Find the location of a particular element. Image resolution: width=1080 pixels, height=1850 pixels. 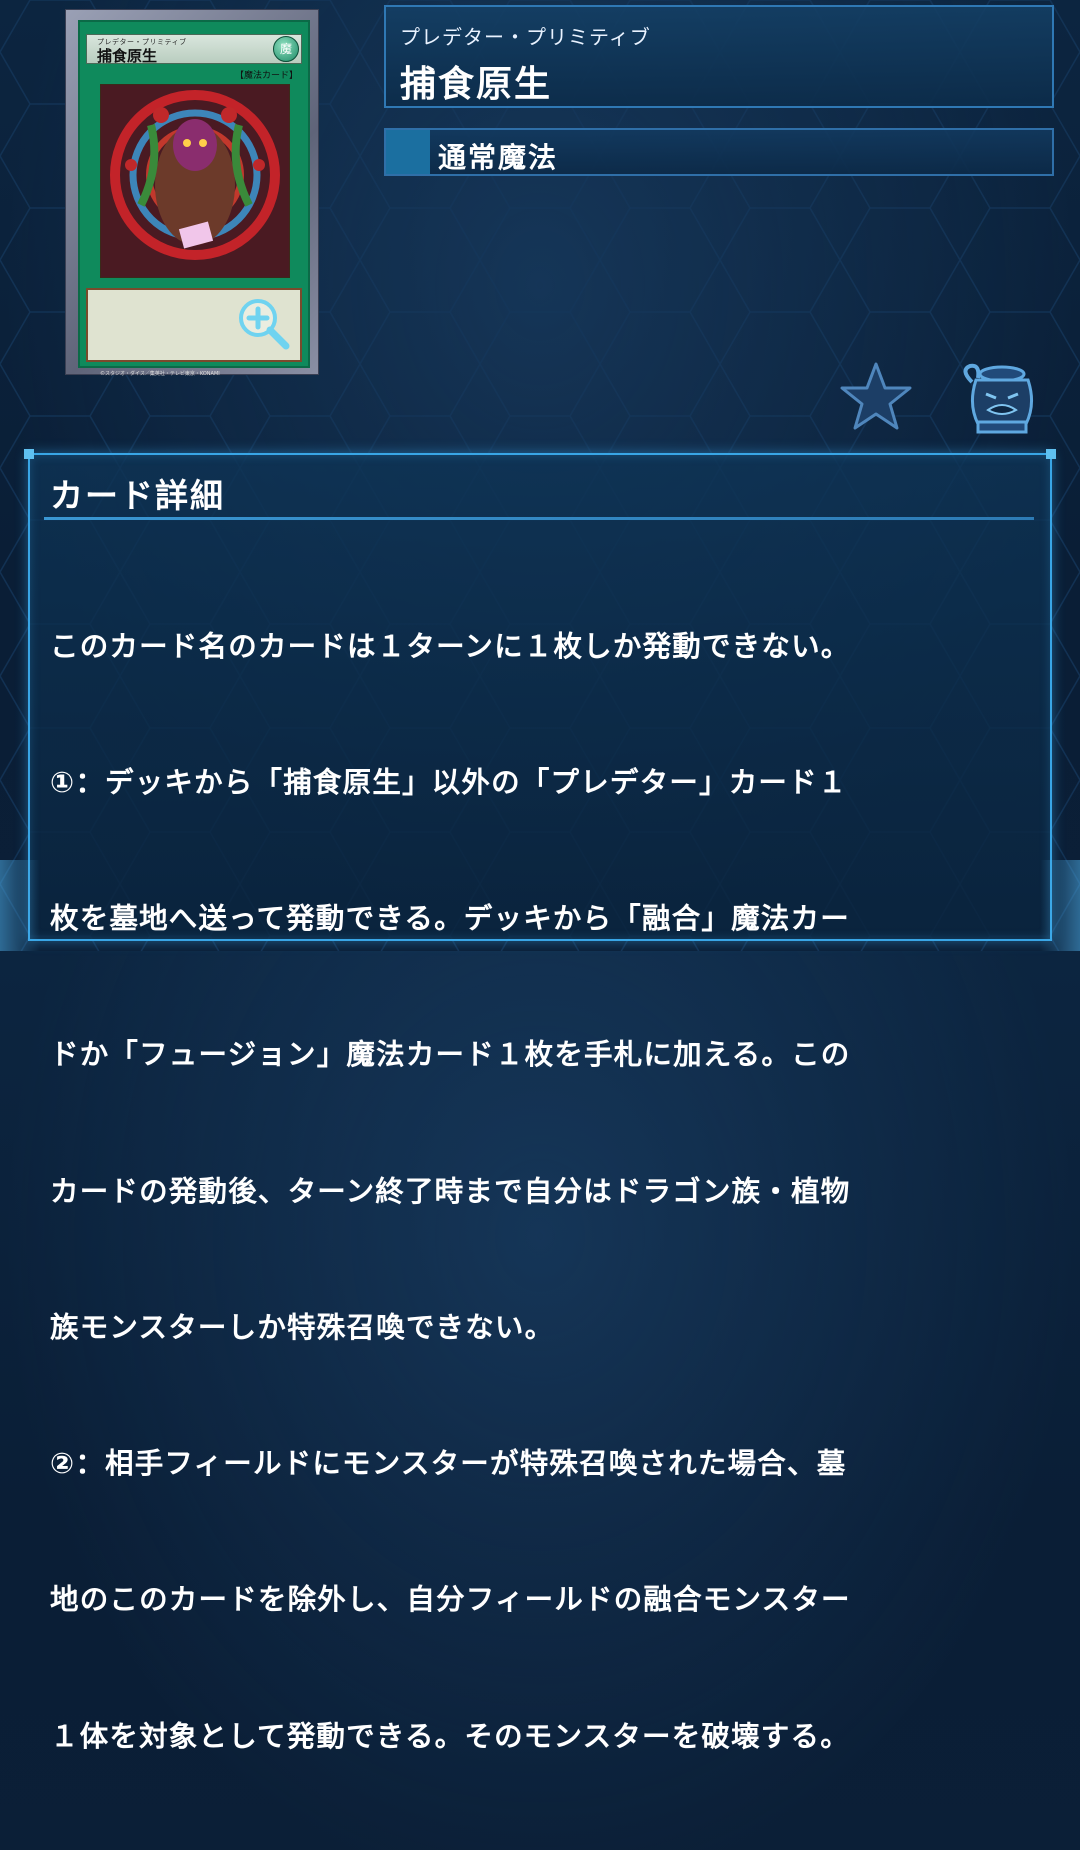

card-name-ruby: プレデター・プリミティブ is located at coordinates (525, 37).